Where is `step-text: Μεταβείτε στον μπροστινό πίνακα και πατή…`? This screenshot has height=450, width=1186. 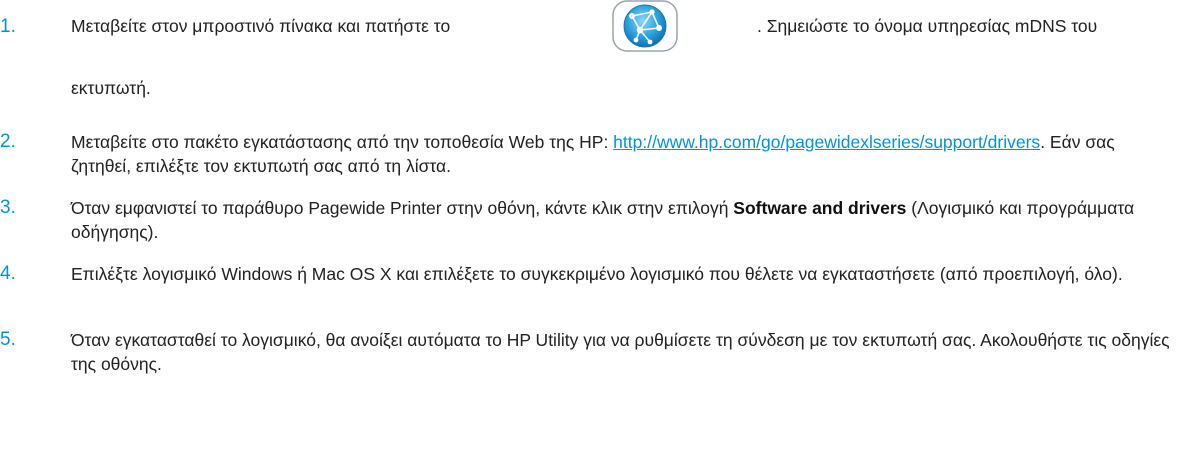 step-text: Μεταβείτε στον μπροστινό πίνακα και πατή… is located at coordinates (261, 26).